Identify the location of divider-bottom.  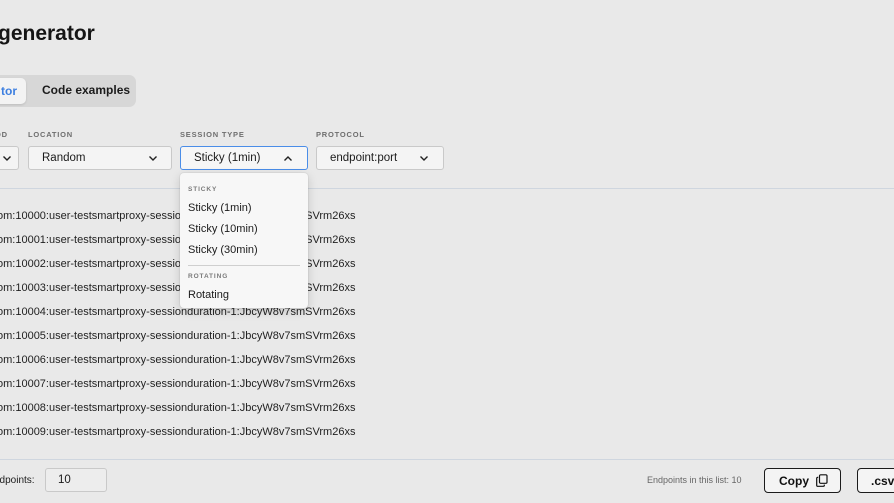
(447, 459).